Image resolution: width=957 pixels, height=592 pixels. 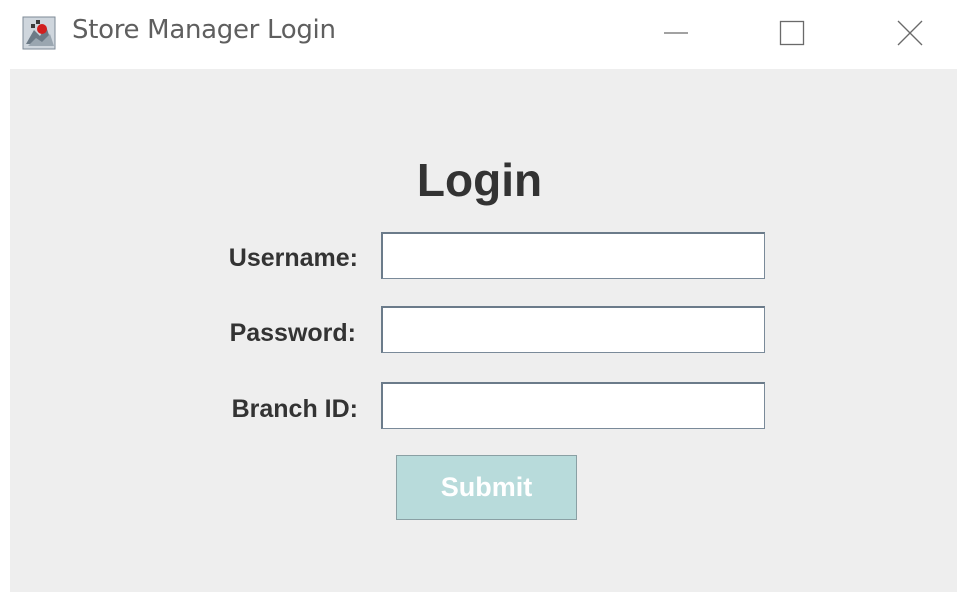 I want to click on login-heading: Login, so click(x=479, y=180).